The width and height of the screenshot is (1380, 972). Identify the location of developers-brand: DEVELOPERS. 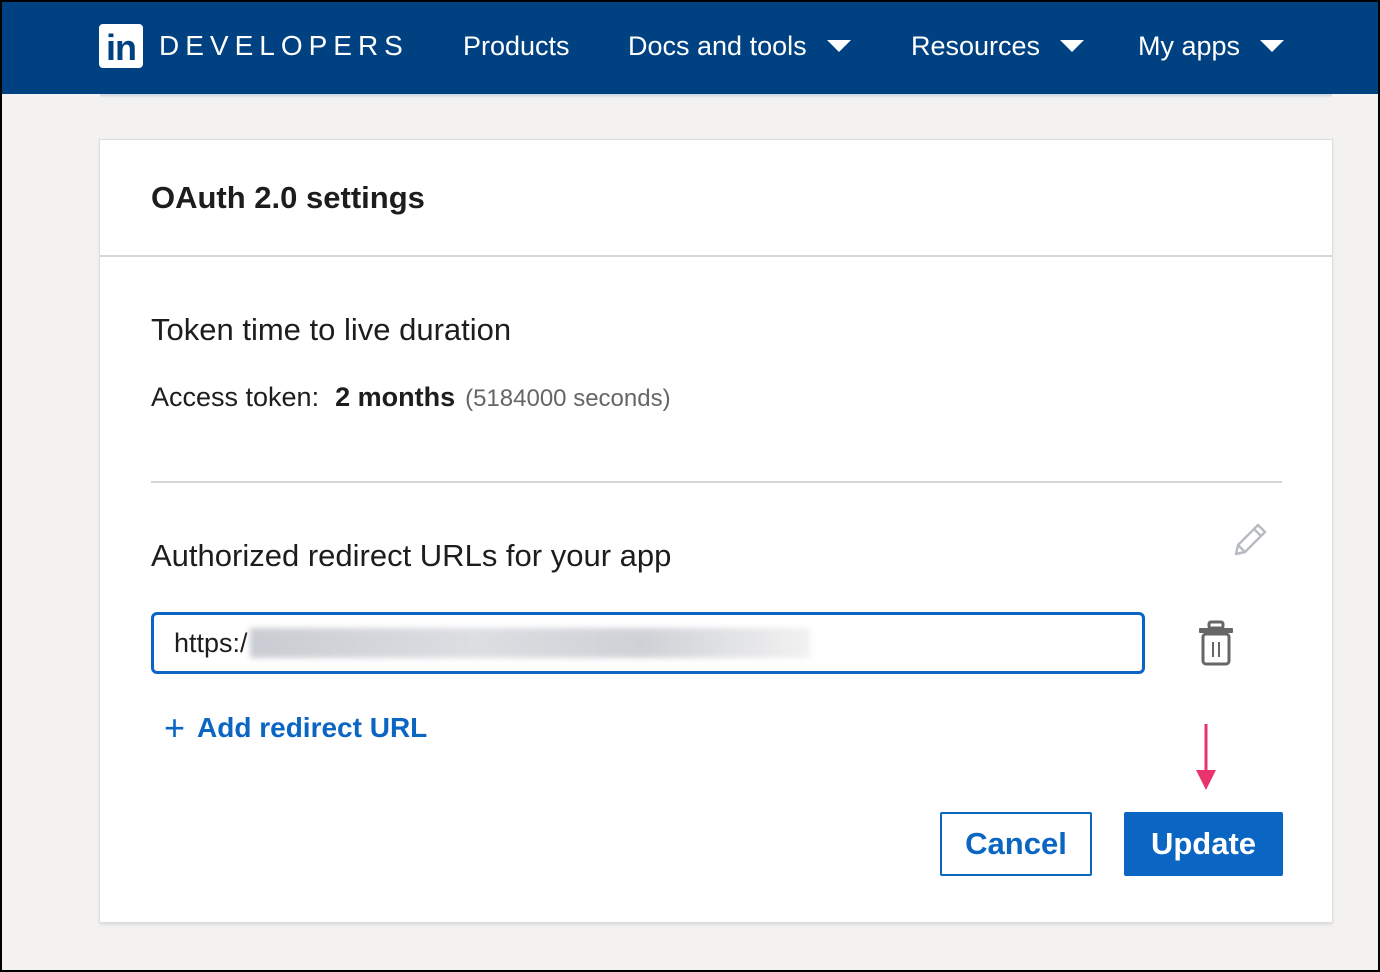
(284, 46).